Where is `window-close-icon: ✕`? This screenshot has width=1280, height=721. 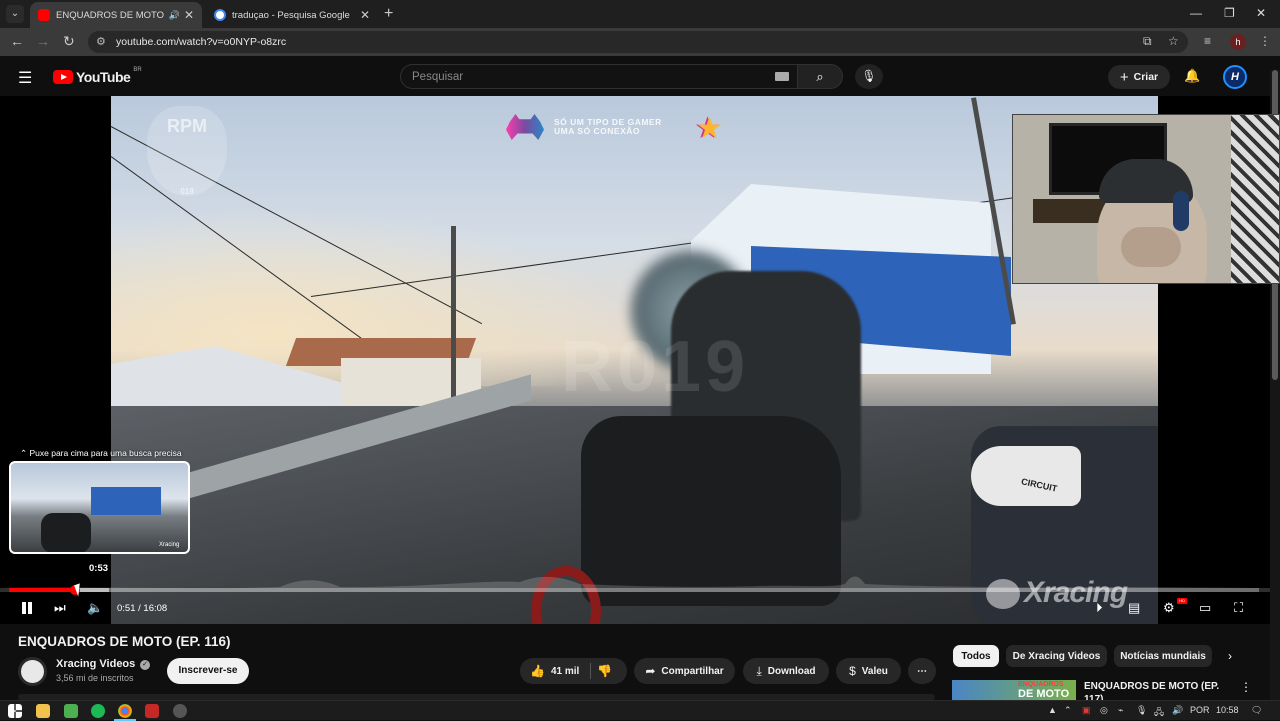
window-close-icon: ✕ is located at coordinates (1261, 13).